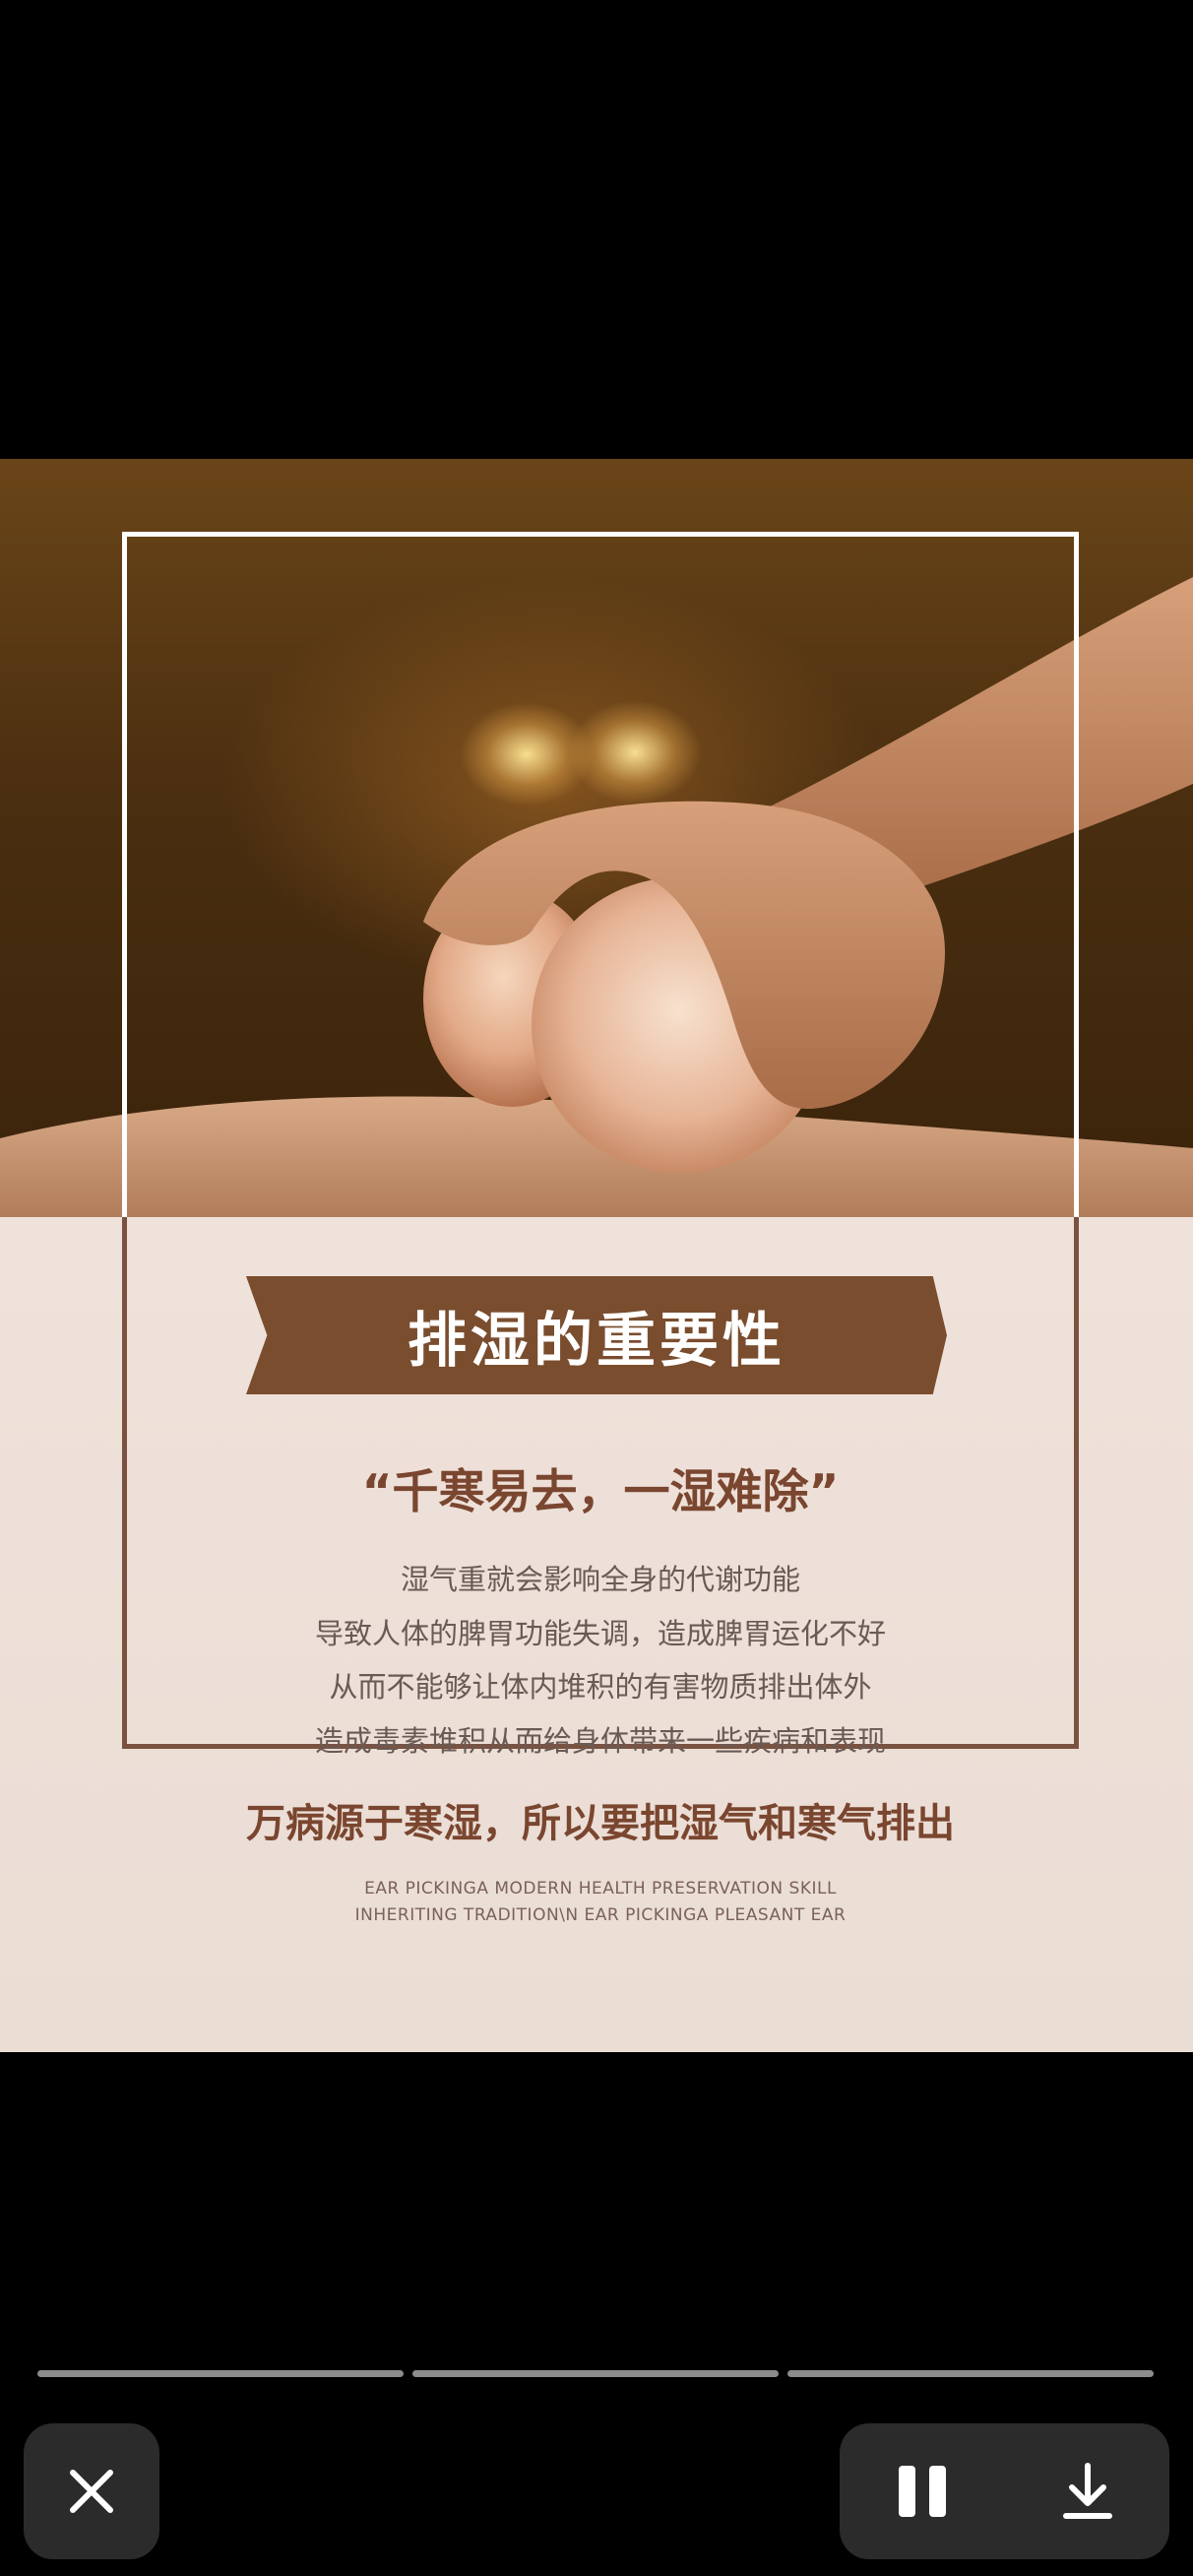 The width and height of the screenshot is (1193, 2576). What do you see at coordinates (596, 1341) in the screenshot?
I see `banner-title: 排湿的重要性` at bounding box center [596, 1341].